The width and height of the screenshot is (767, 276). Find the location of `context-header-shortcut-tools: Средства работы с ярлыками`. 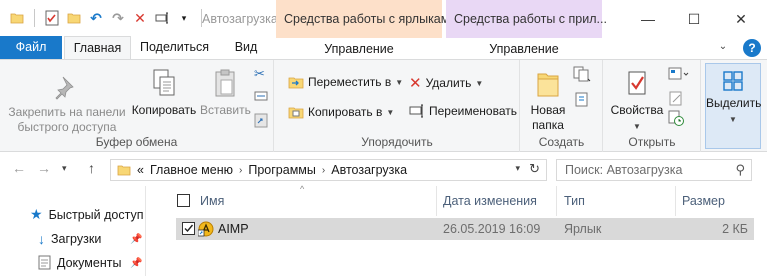

context-header-shortcut-tools: Средства работы с ярлыками is located at coordinates (366, 18).